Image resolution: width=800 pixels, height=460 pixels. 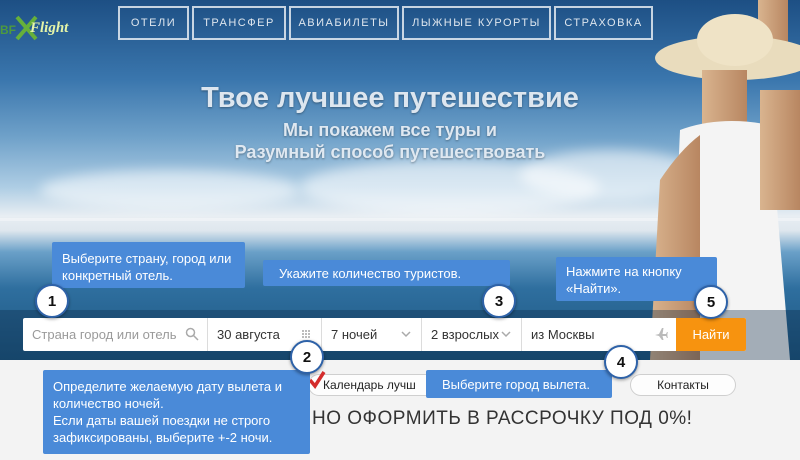 I want to click on step-badge-2: 2, so click(x=307, y=357).